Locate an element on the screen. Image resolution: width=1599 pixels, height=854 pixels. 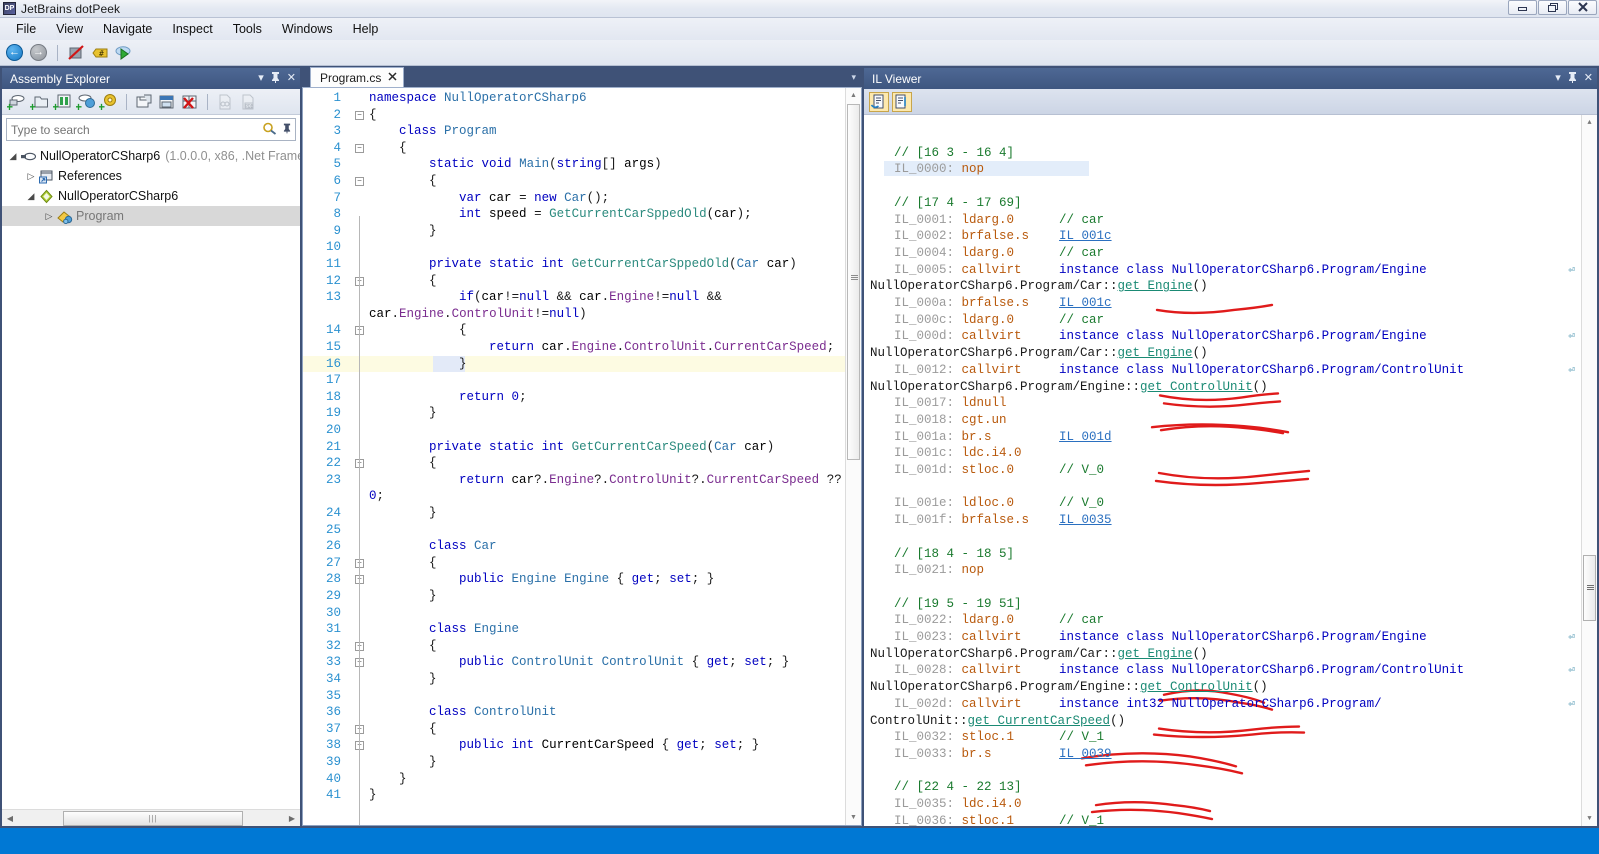
maximize-button is located at coordinates (1552, 7).